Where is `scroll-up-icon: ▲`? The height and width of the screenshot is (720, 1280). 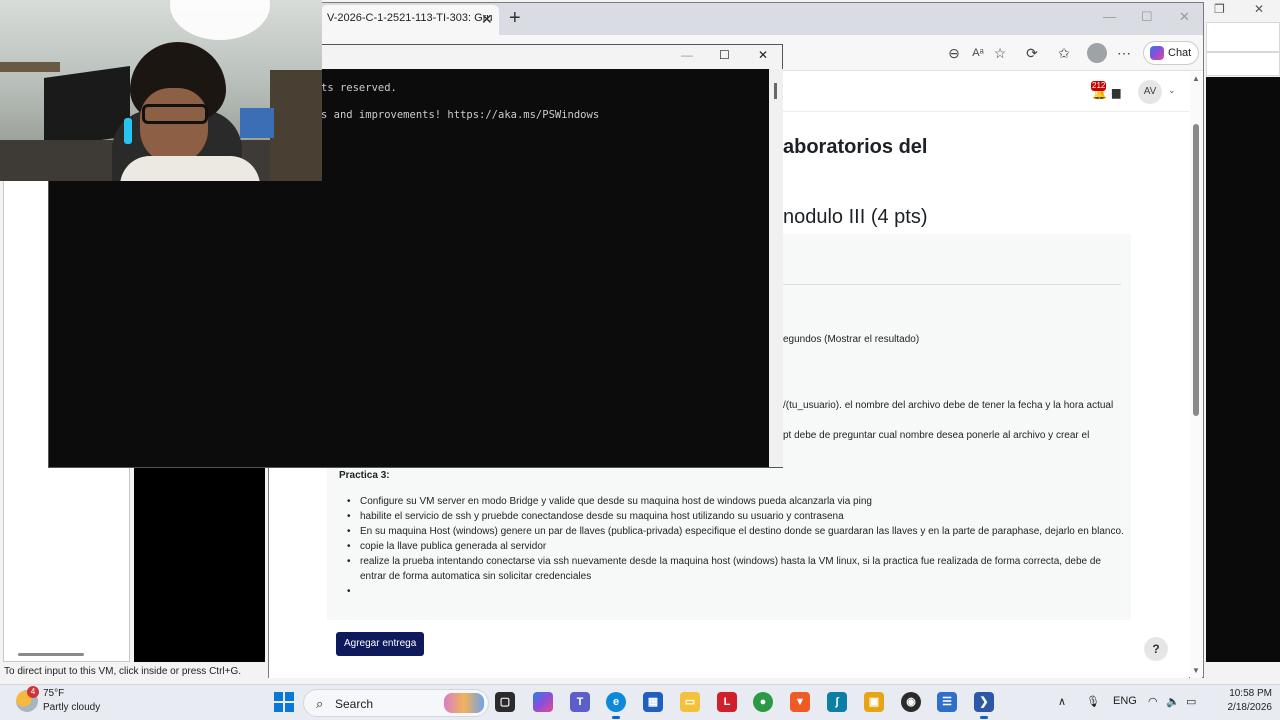
scroll-up-icon: ▲ is located at coordinates (1196, 78).